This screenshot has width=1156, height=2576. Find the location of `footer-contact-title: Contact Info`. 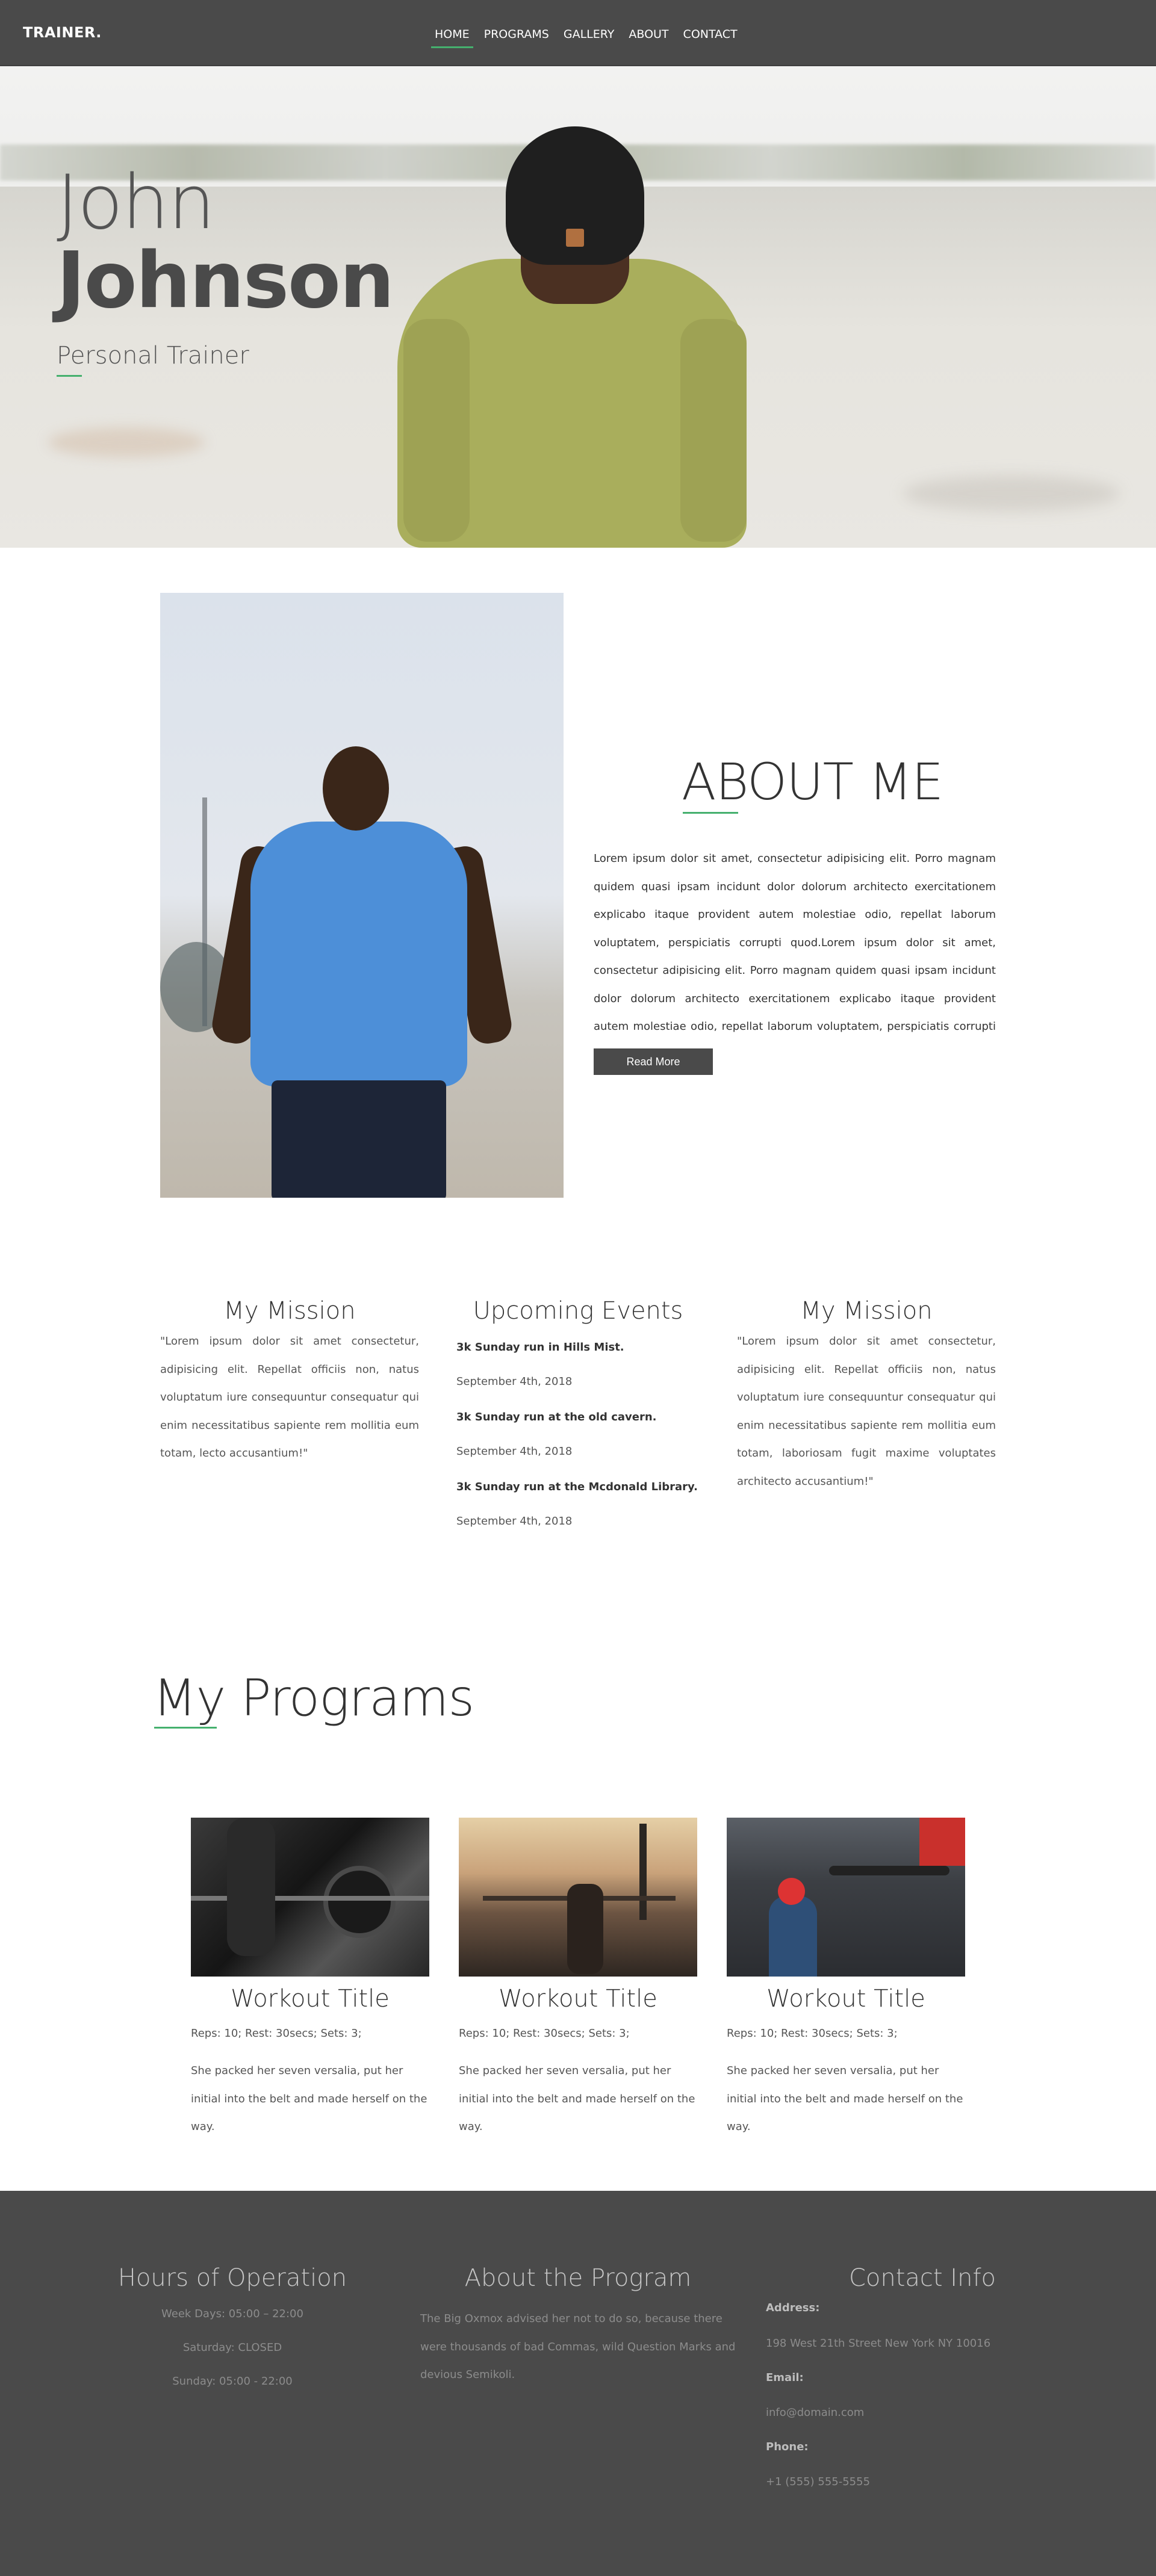

footer-contact-title: Contact Info is located at coordinates (922, 2278).